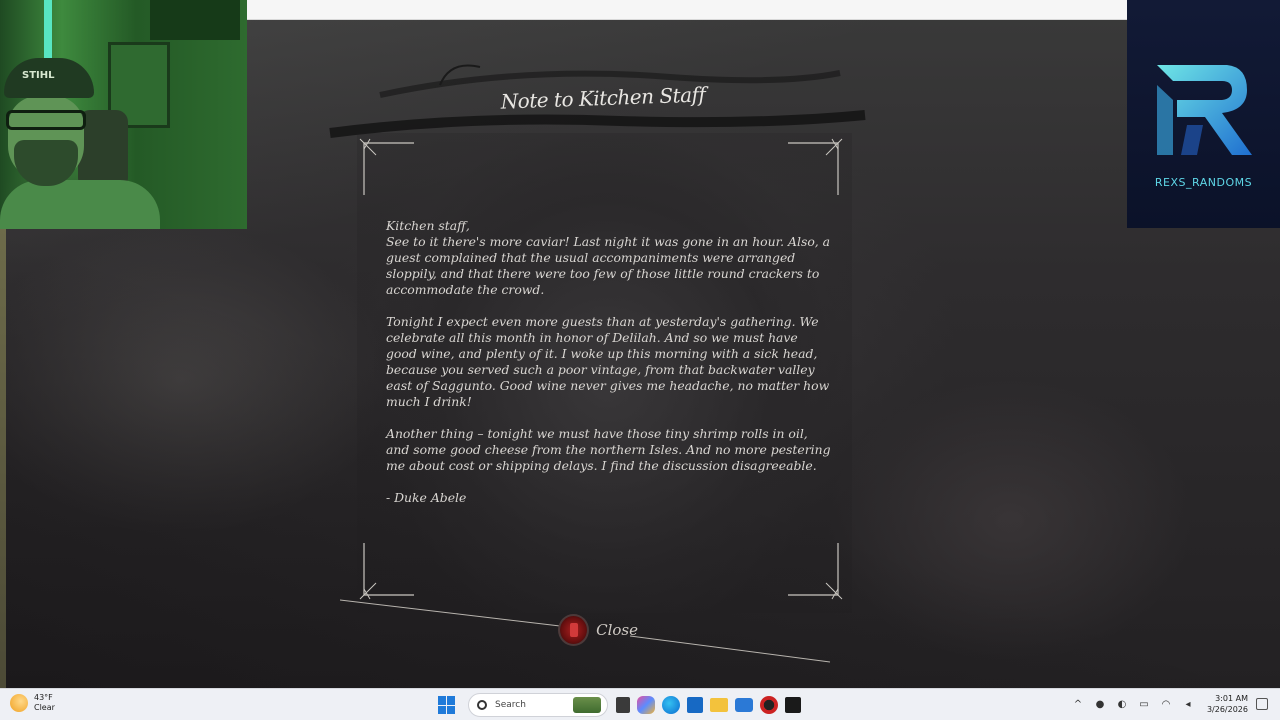 The height and width of the screenshot is (720, 1280). Describe the element at coordinates (123, 114) in the screenshot. I see `webcam-overlay: STIHL` at that location.